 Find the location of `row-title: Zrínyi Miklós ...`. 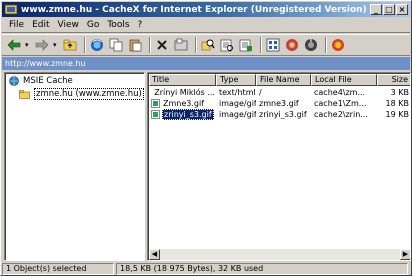

row-title: Zrínyi Miklós ... is located at coordinates (184, 92).